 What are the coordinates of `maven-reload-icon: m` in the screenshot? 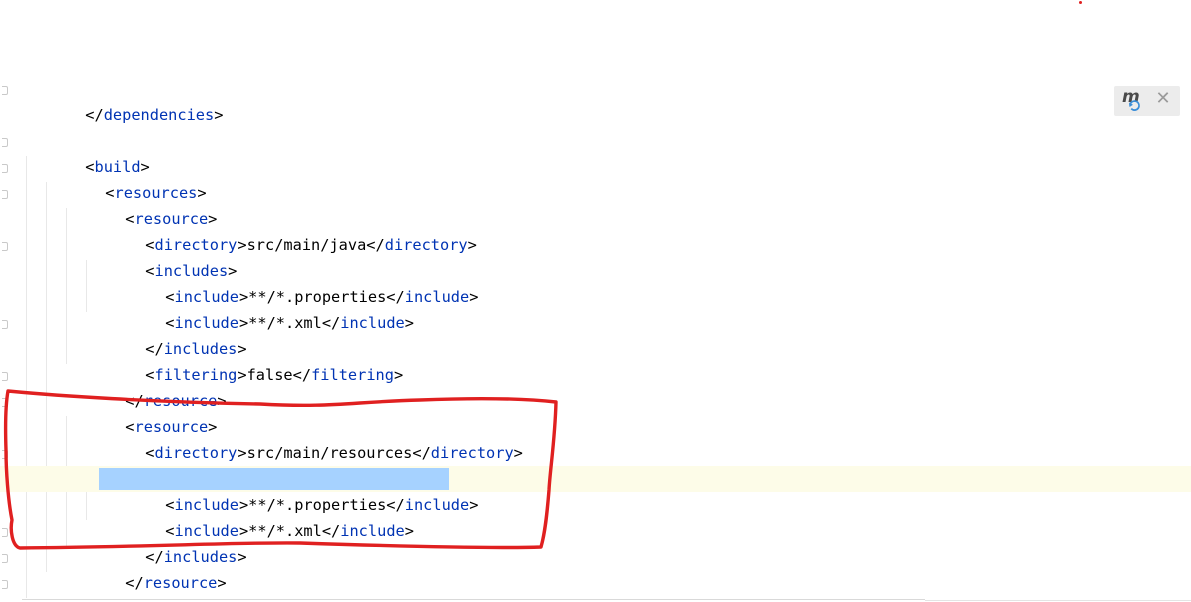 It's located at (1134, 100).